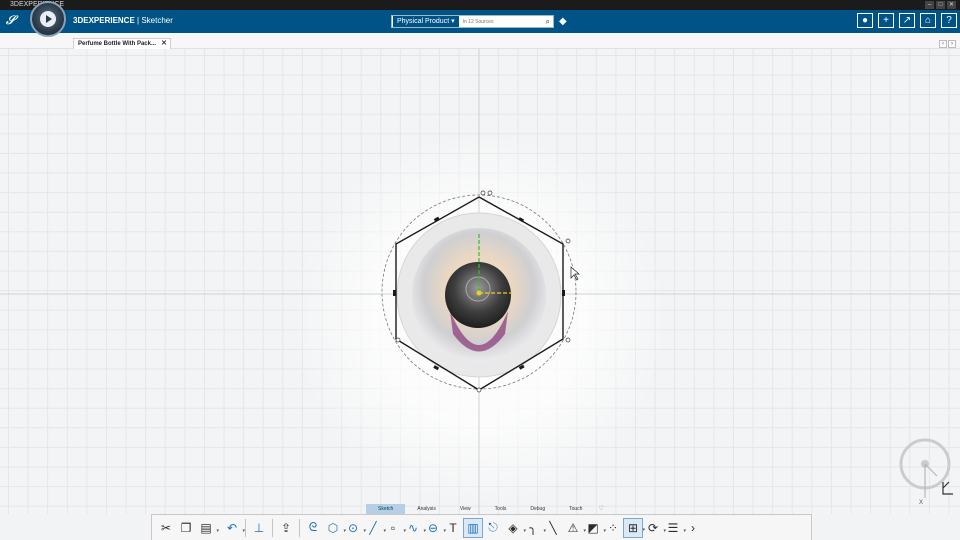 The image size is (960, 540). Describe the element at coordinates (166, 528) in the screenshot. I see `cut-icon: ✂` at that location.